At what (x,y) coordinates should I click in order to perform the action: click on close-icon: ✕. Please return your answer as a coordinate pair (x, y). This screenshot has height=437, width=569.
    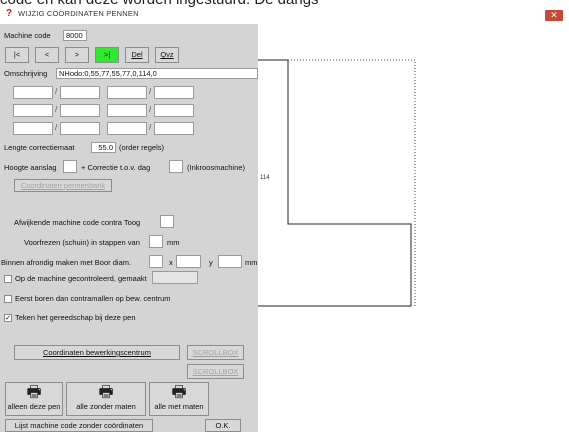
    Looking at the image, I should click on (554, 15).